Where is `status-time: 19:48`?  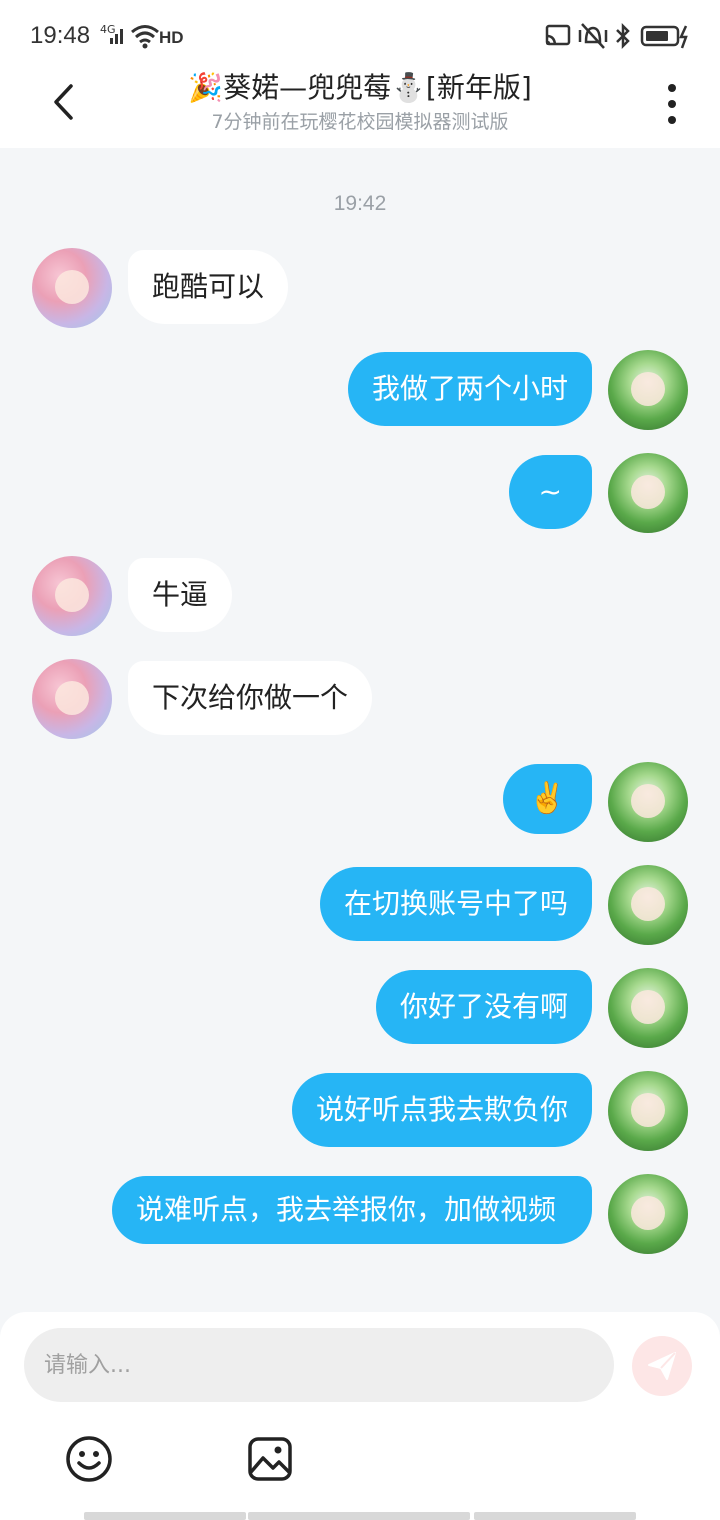
status-time: 19:48 is located at coordinates (60, 35).